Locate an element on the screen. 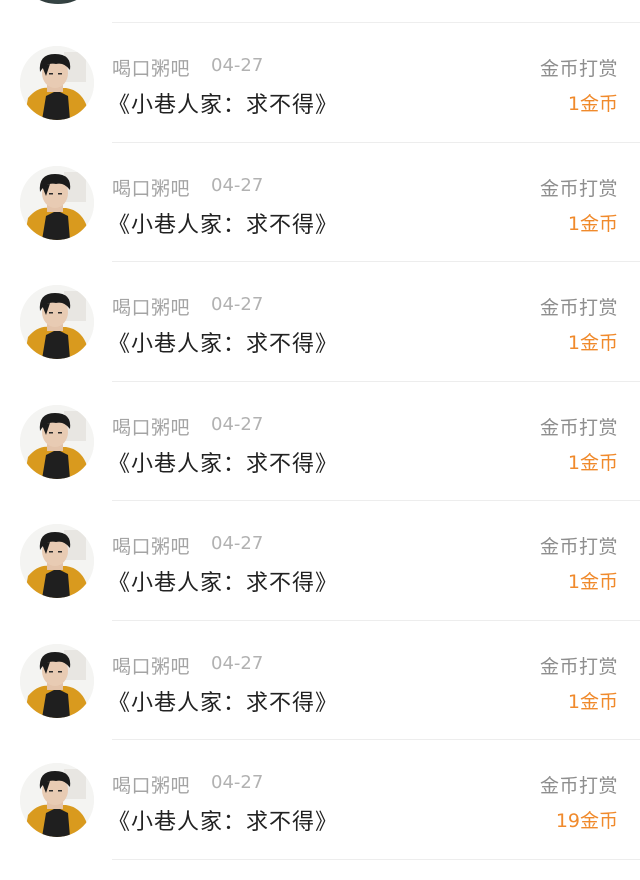 The height and width of the screenshot is (880, 640). reward-amount: 19金币 is located at coordinates (586, 821).